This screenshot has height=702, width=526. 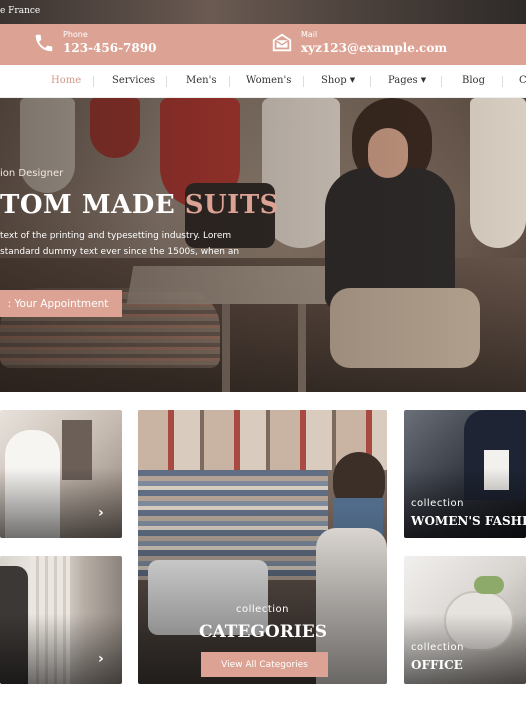 What do you see at coordinates (20, 11) in the screenshot?
I see `location-text: e France` at bounding box center [20, 11].